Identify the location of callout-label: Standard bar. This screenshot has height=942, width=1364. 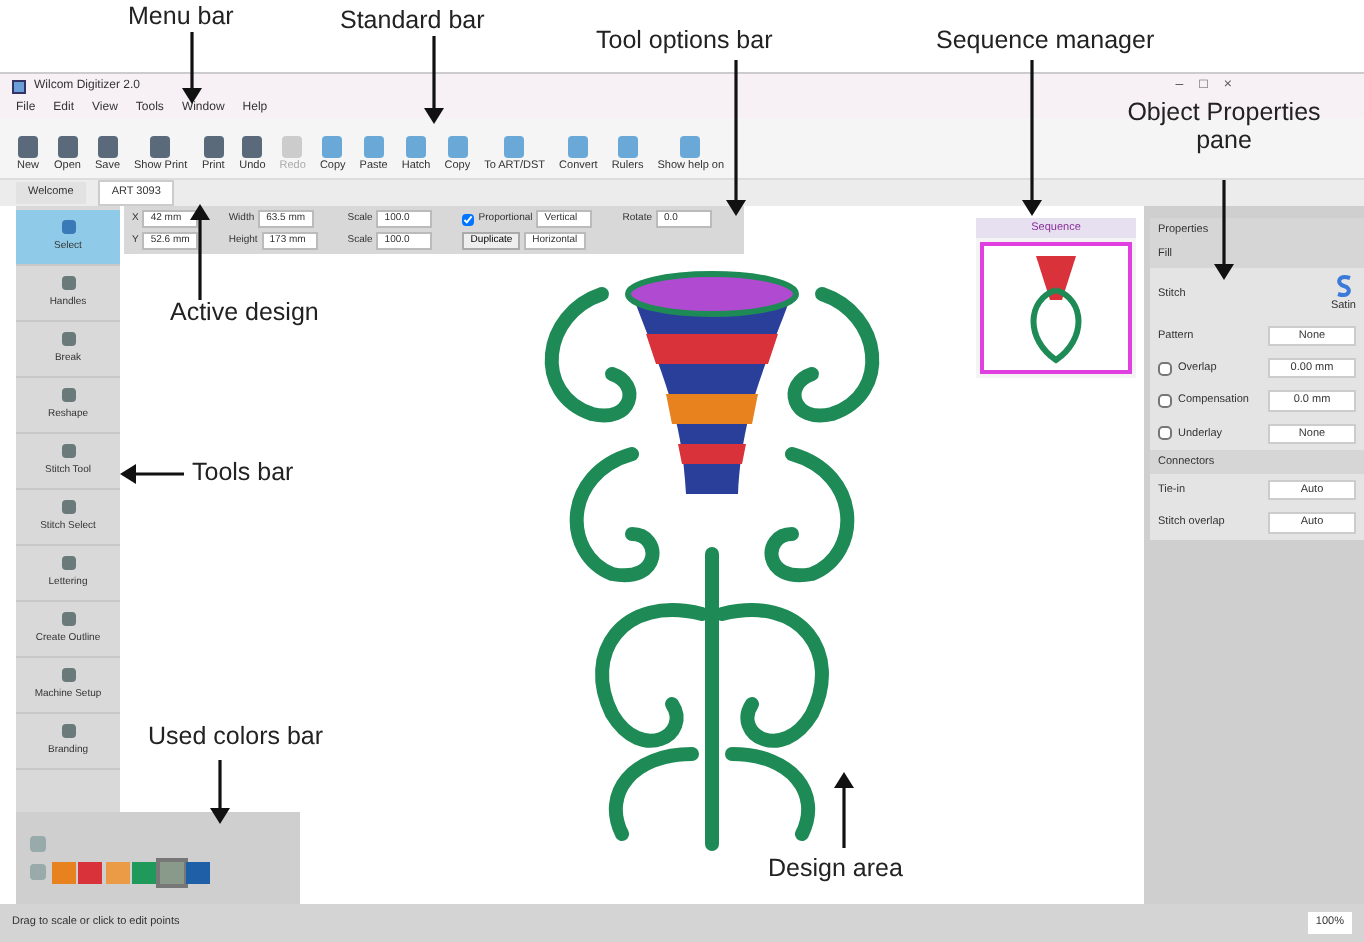
(412, 22).